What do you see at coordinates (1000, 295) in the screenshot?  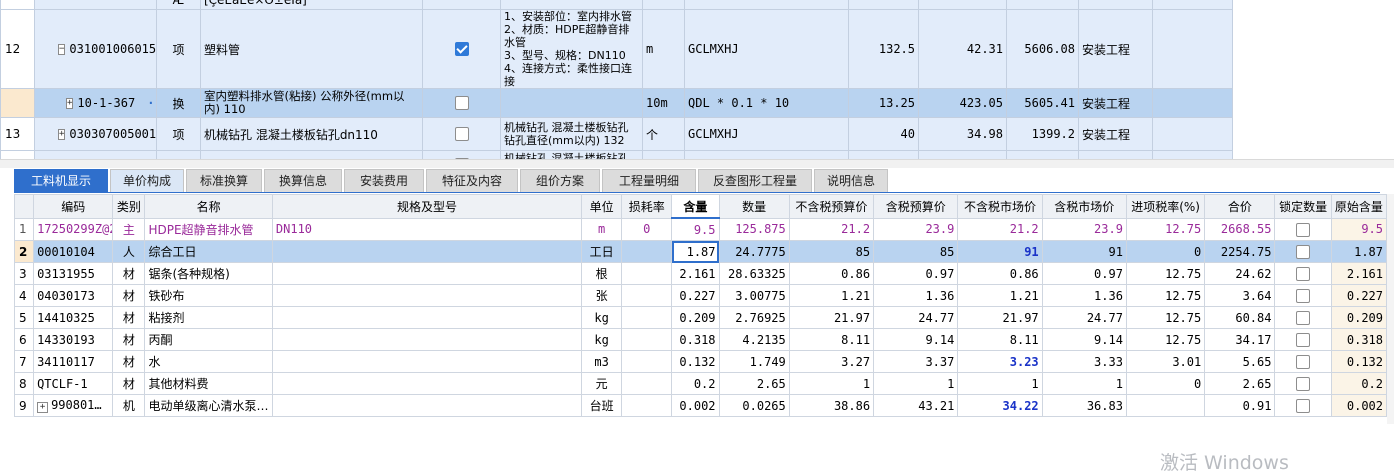 I see `market-price-ex-tax: 1.21` at bounding box center [1000, 295].